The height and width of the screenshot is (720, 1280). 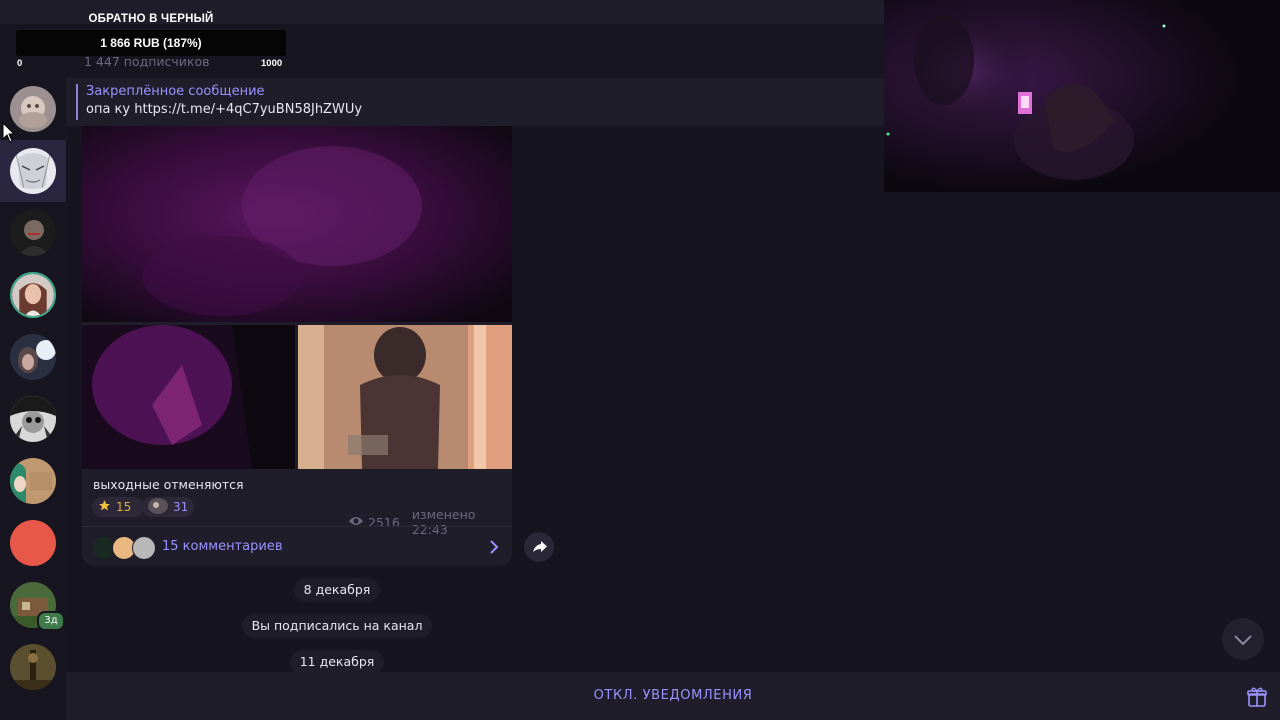 I want to click on comments-label: 15 комментариев, so click(x=222, y=546).